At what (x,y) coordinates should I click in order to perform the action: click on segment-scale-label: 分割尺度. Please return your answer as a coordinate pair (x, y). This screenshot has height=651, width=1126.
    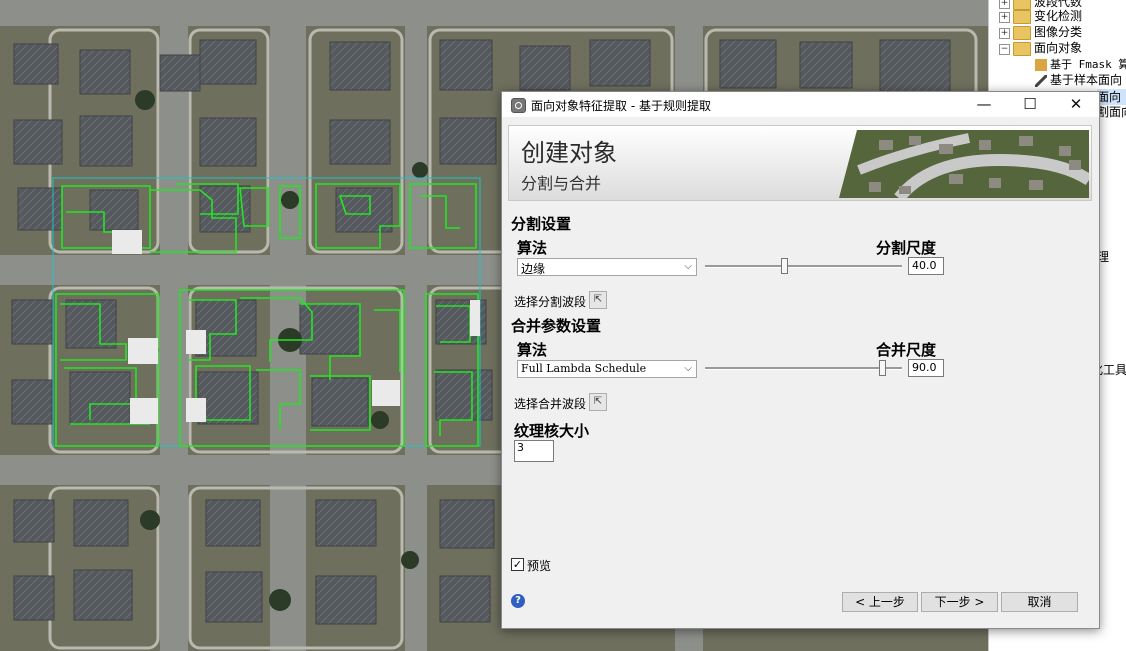
    Looking at the image, I should click on (906, 248).